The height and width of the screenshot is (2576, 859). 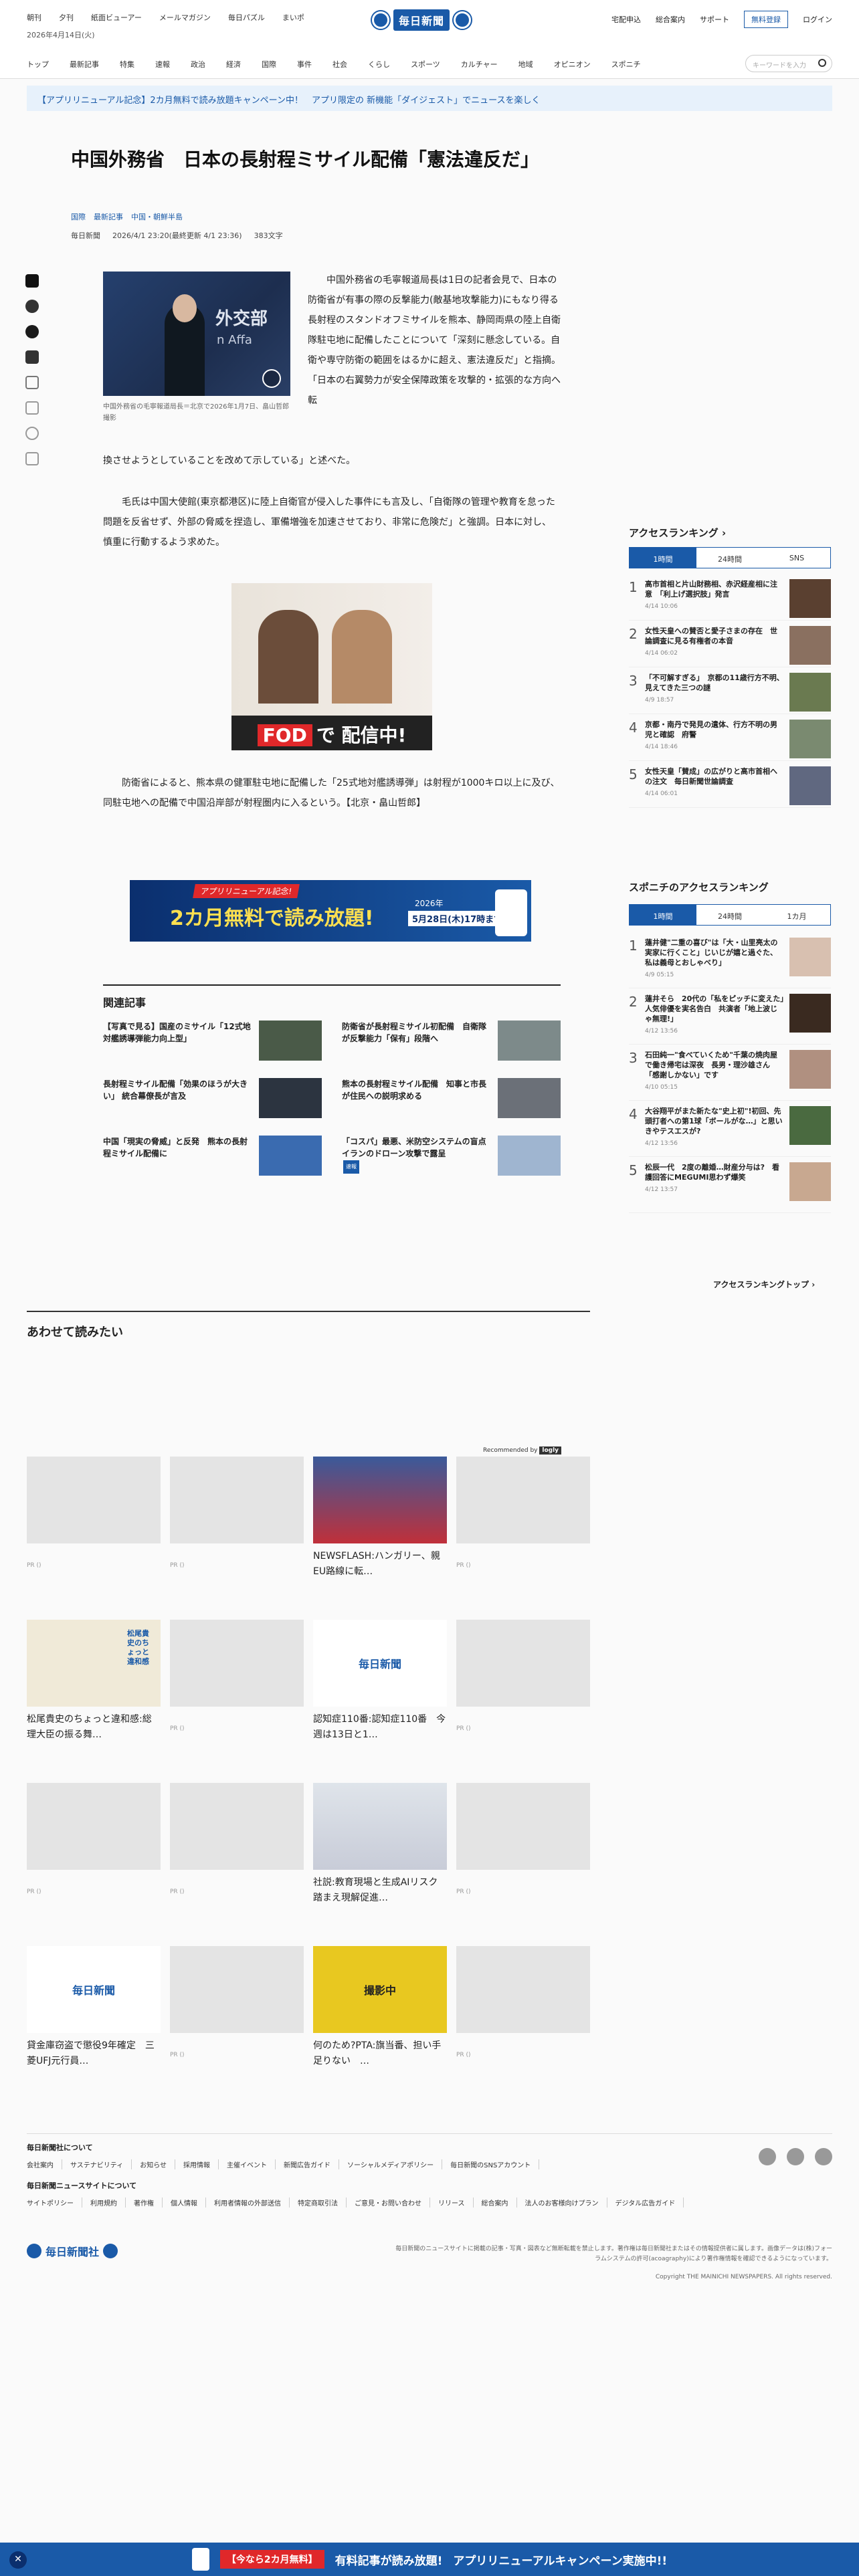 I want to click on access-ranking-title: アクセスランキング ›, so click(x=677, y=533).